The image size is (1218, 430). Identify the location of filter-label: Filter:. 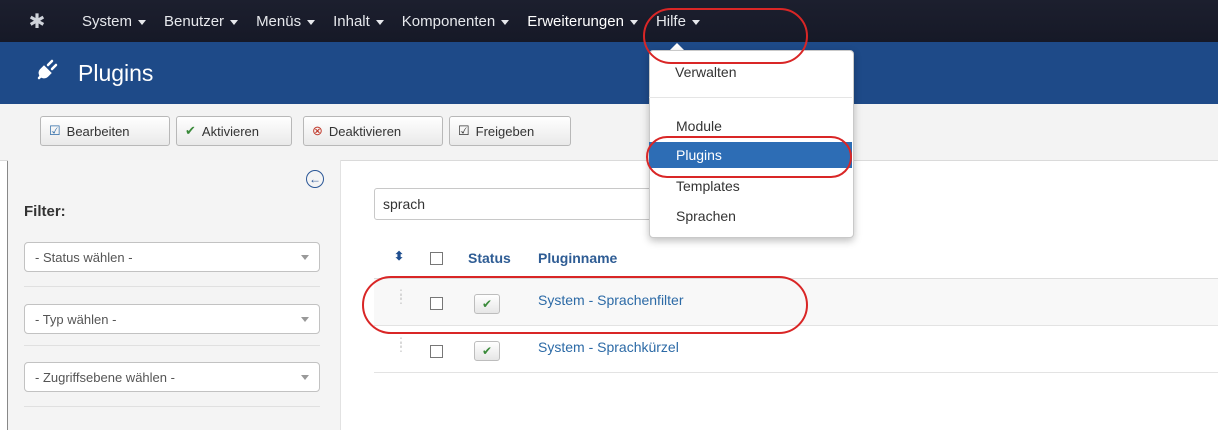
(45, 211).